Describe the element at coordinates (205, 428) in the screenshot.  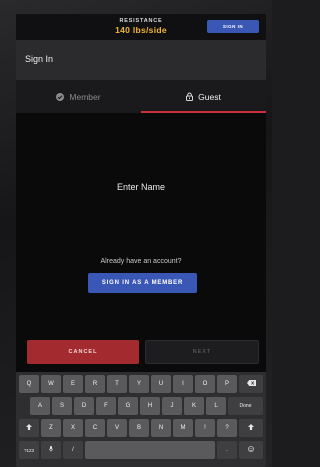
I see `key-exclamation: !` at that location.